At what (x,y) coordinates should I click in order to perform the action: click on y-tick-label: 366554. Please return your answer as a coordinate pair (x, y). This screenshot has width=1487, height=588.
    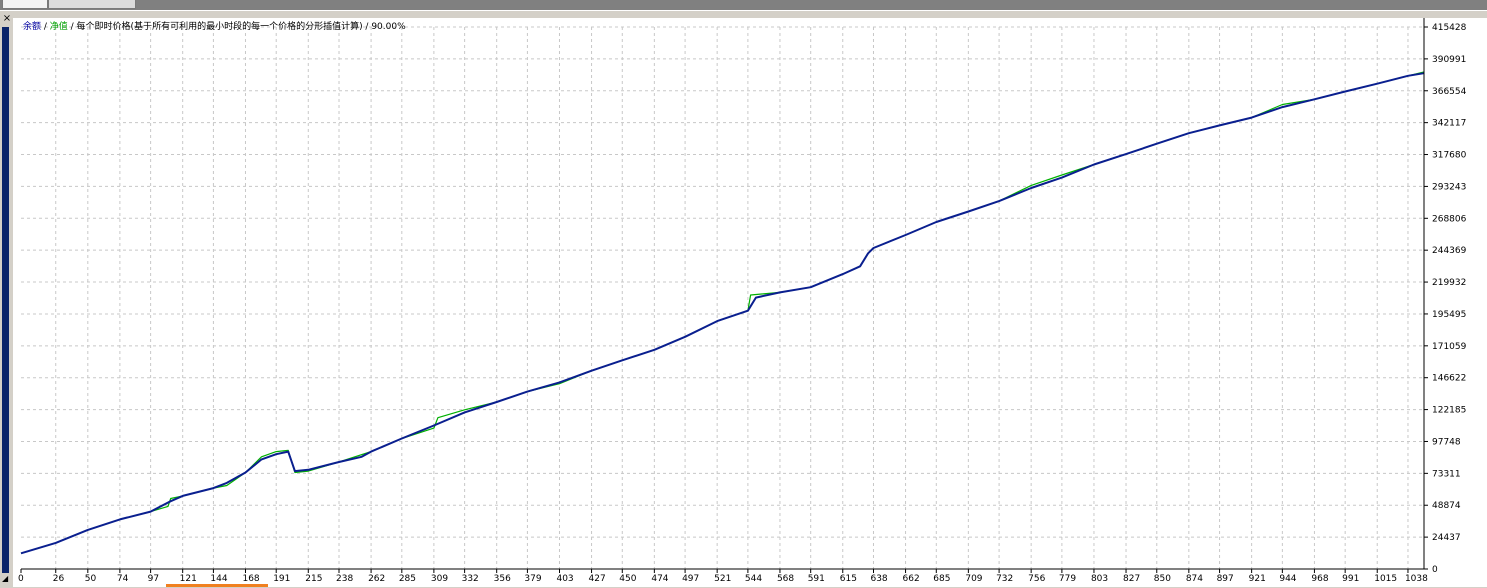
    Looking at the image, I should click on (1449, 92).